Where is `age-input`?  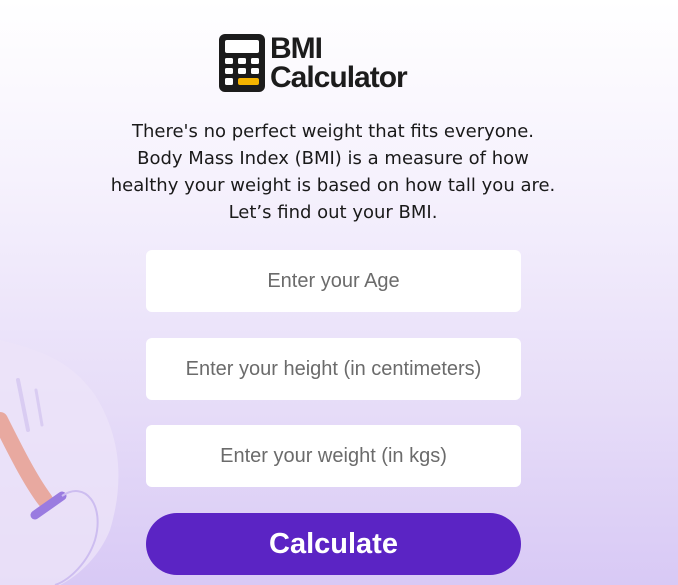 age-input is located at coordinates (333, 281).